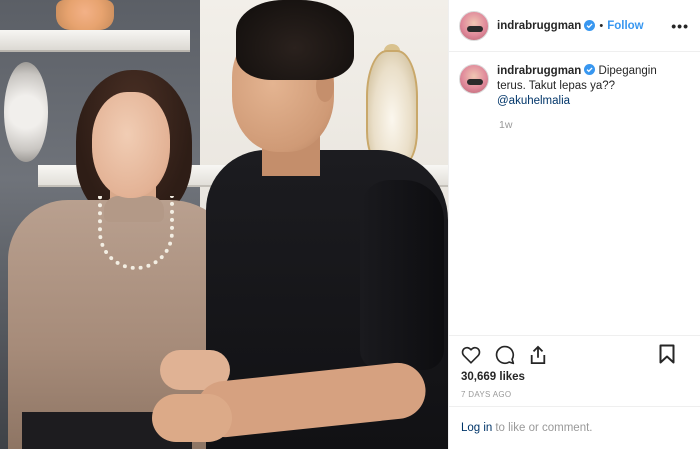 This screenshot has width=700, height=449. Describe the element at coordinates (192, 418) in the screenshot. I see `man-hand` at that location.